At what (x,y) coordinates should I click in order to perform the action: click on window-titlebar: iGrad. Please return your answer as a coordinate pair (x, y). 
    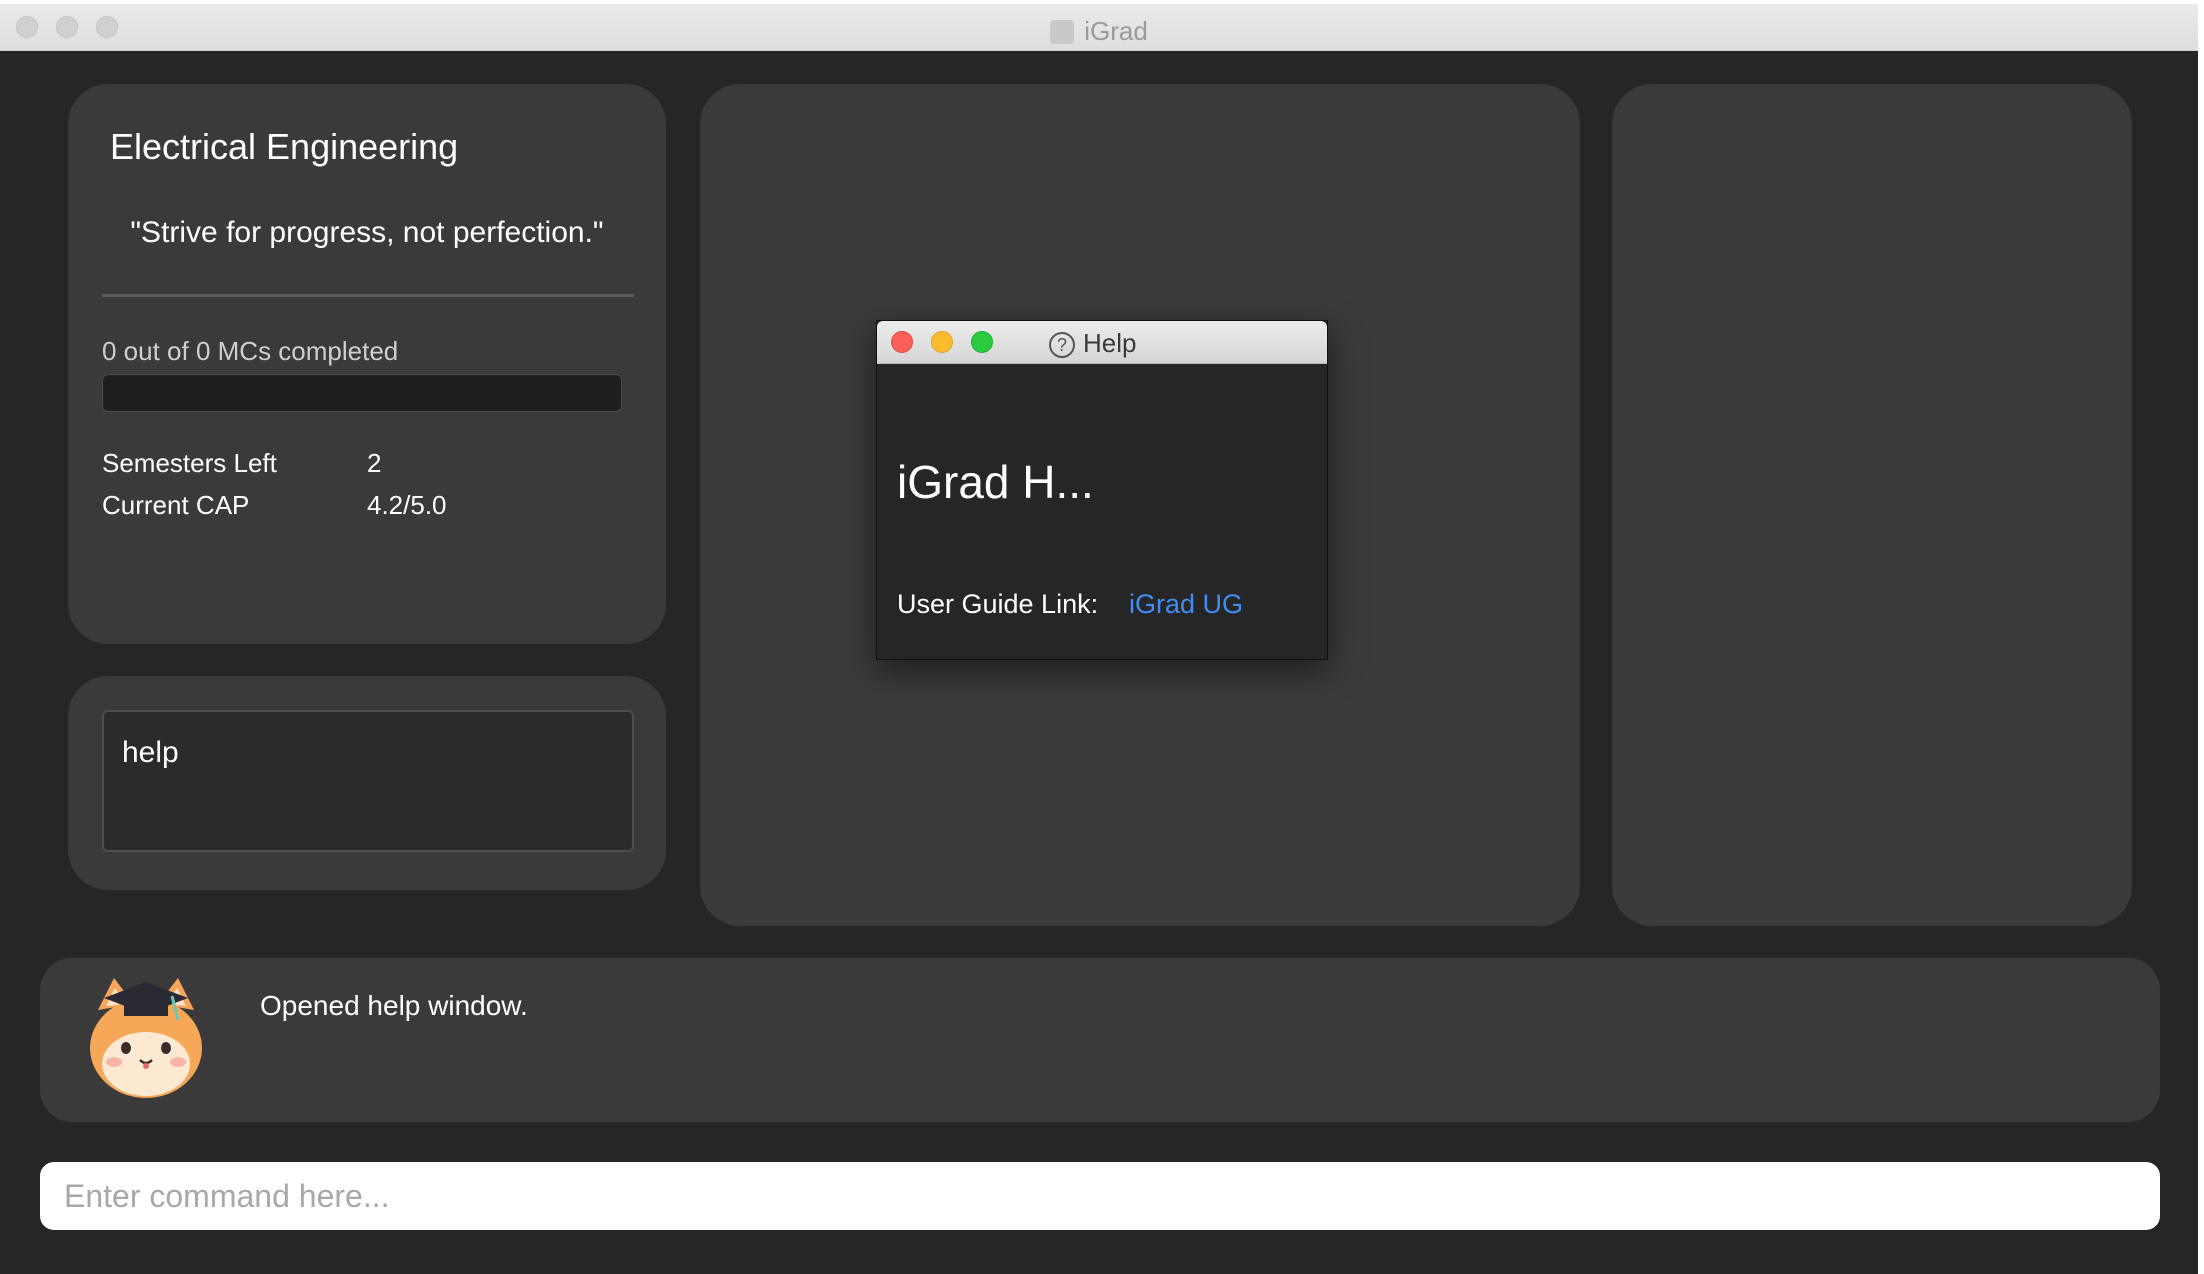
    Looking at the image, I should click on (1099, 27).